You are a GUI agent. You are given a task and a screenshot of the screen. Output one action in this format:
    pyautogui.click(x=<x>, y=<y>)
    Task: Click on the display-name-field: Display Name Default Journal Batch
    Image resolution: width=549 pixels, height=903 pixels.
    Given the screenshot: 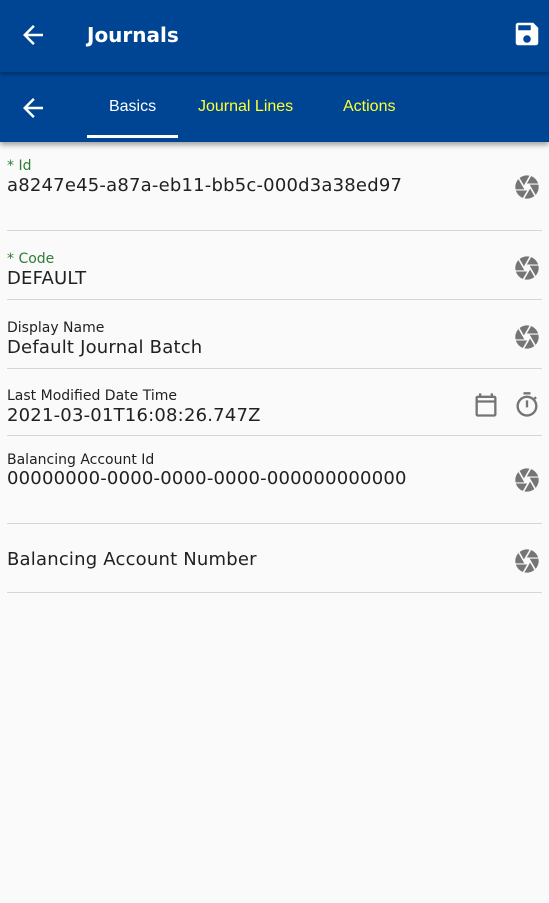 What is the action you would take?
    pyautogui.click(x=274, y=345)
    